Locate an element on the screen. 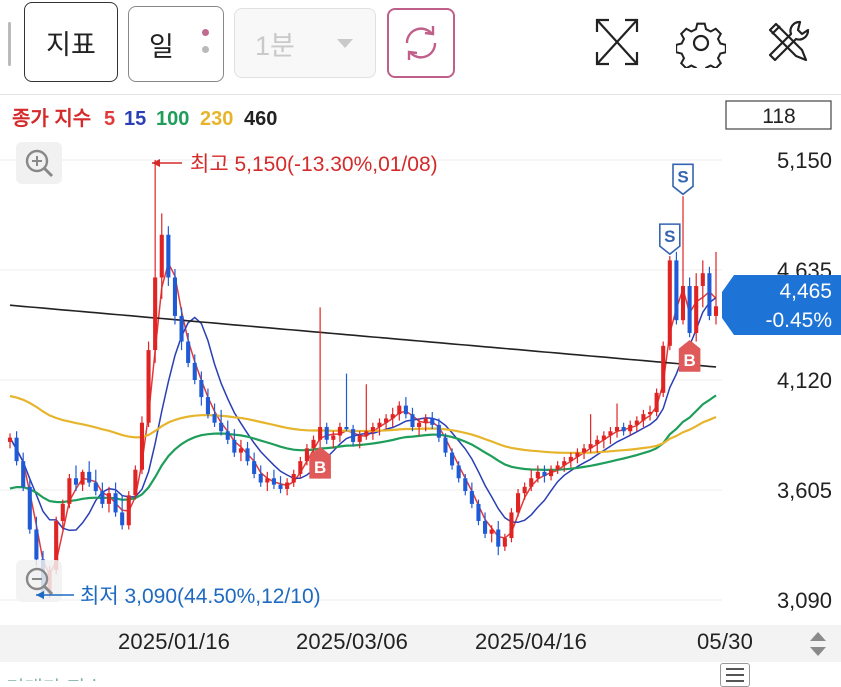 Image resolution: width=841 pixels, height=687 pixels. volume-value: 118 is located at coordinates (778, 116).